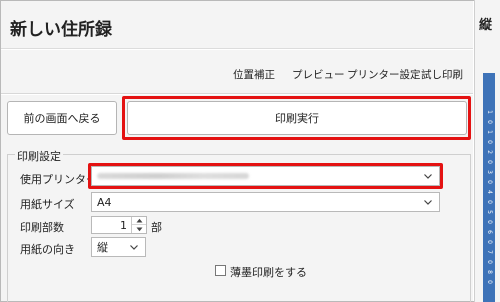  I want to click on print-button-highlight, so click(296, 118).